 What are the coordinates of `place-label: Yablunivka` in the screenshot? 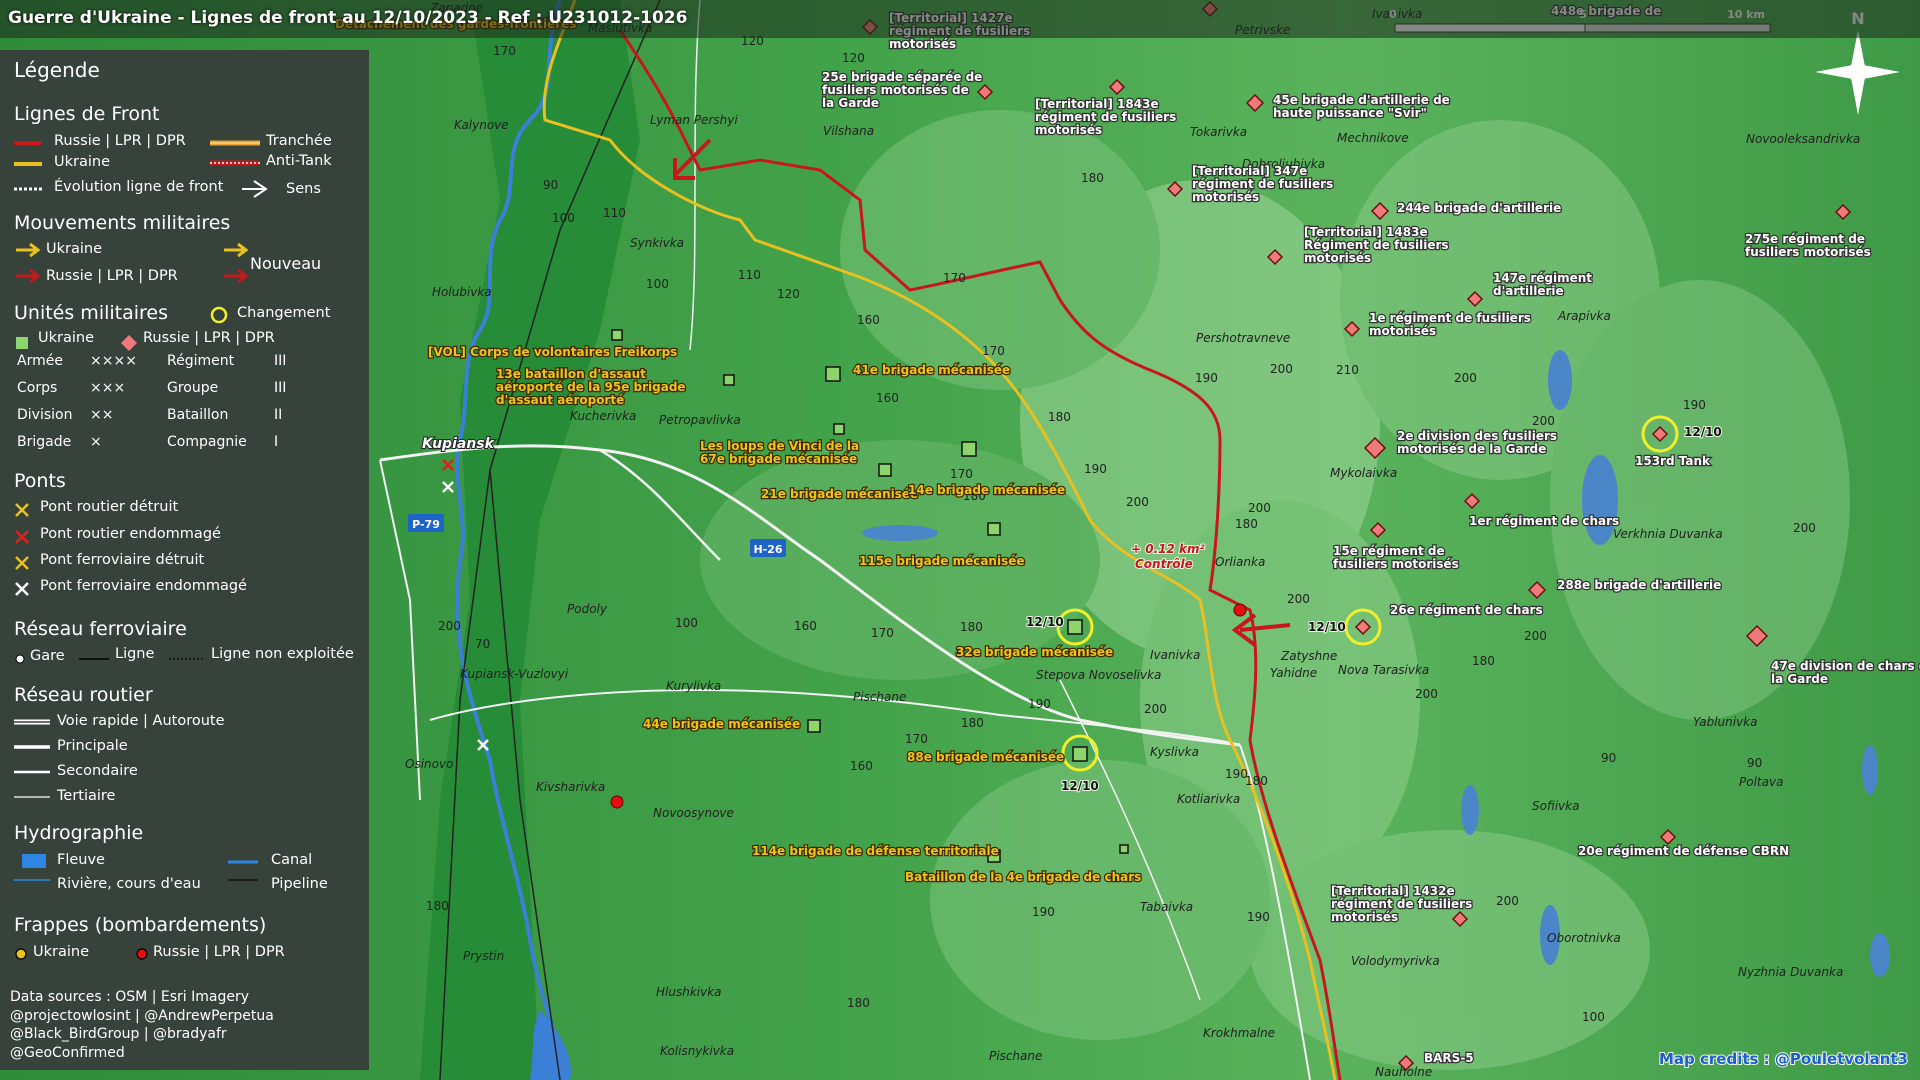 It's located at (1725, 722).